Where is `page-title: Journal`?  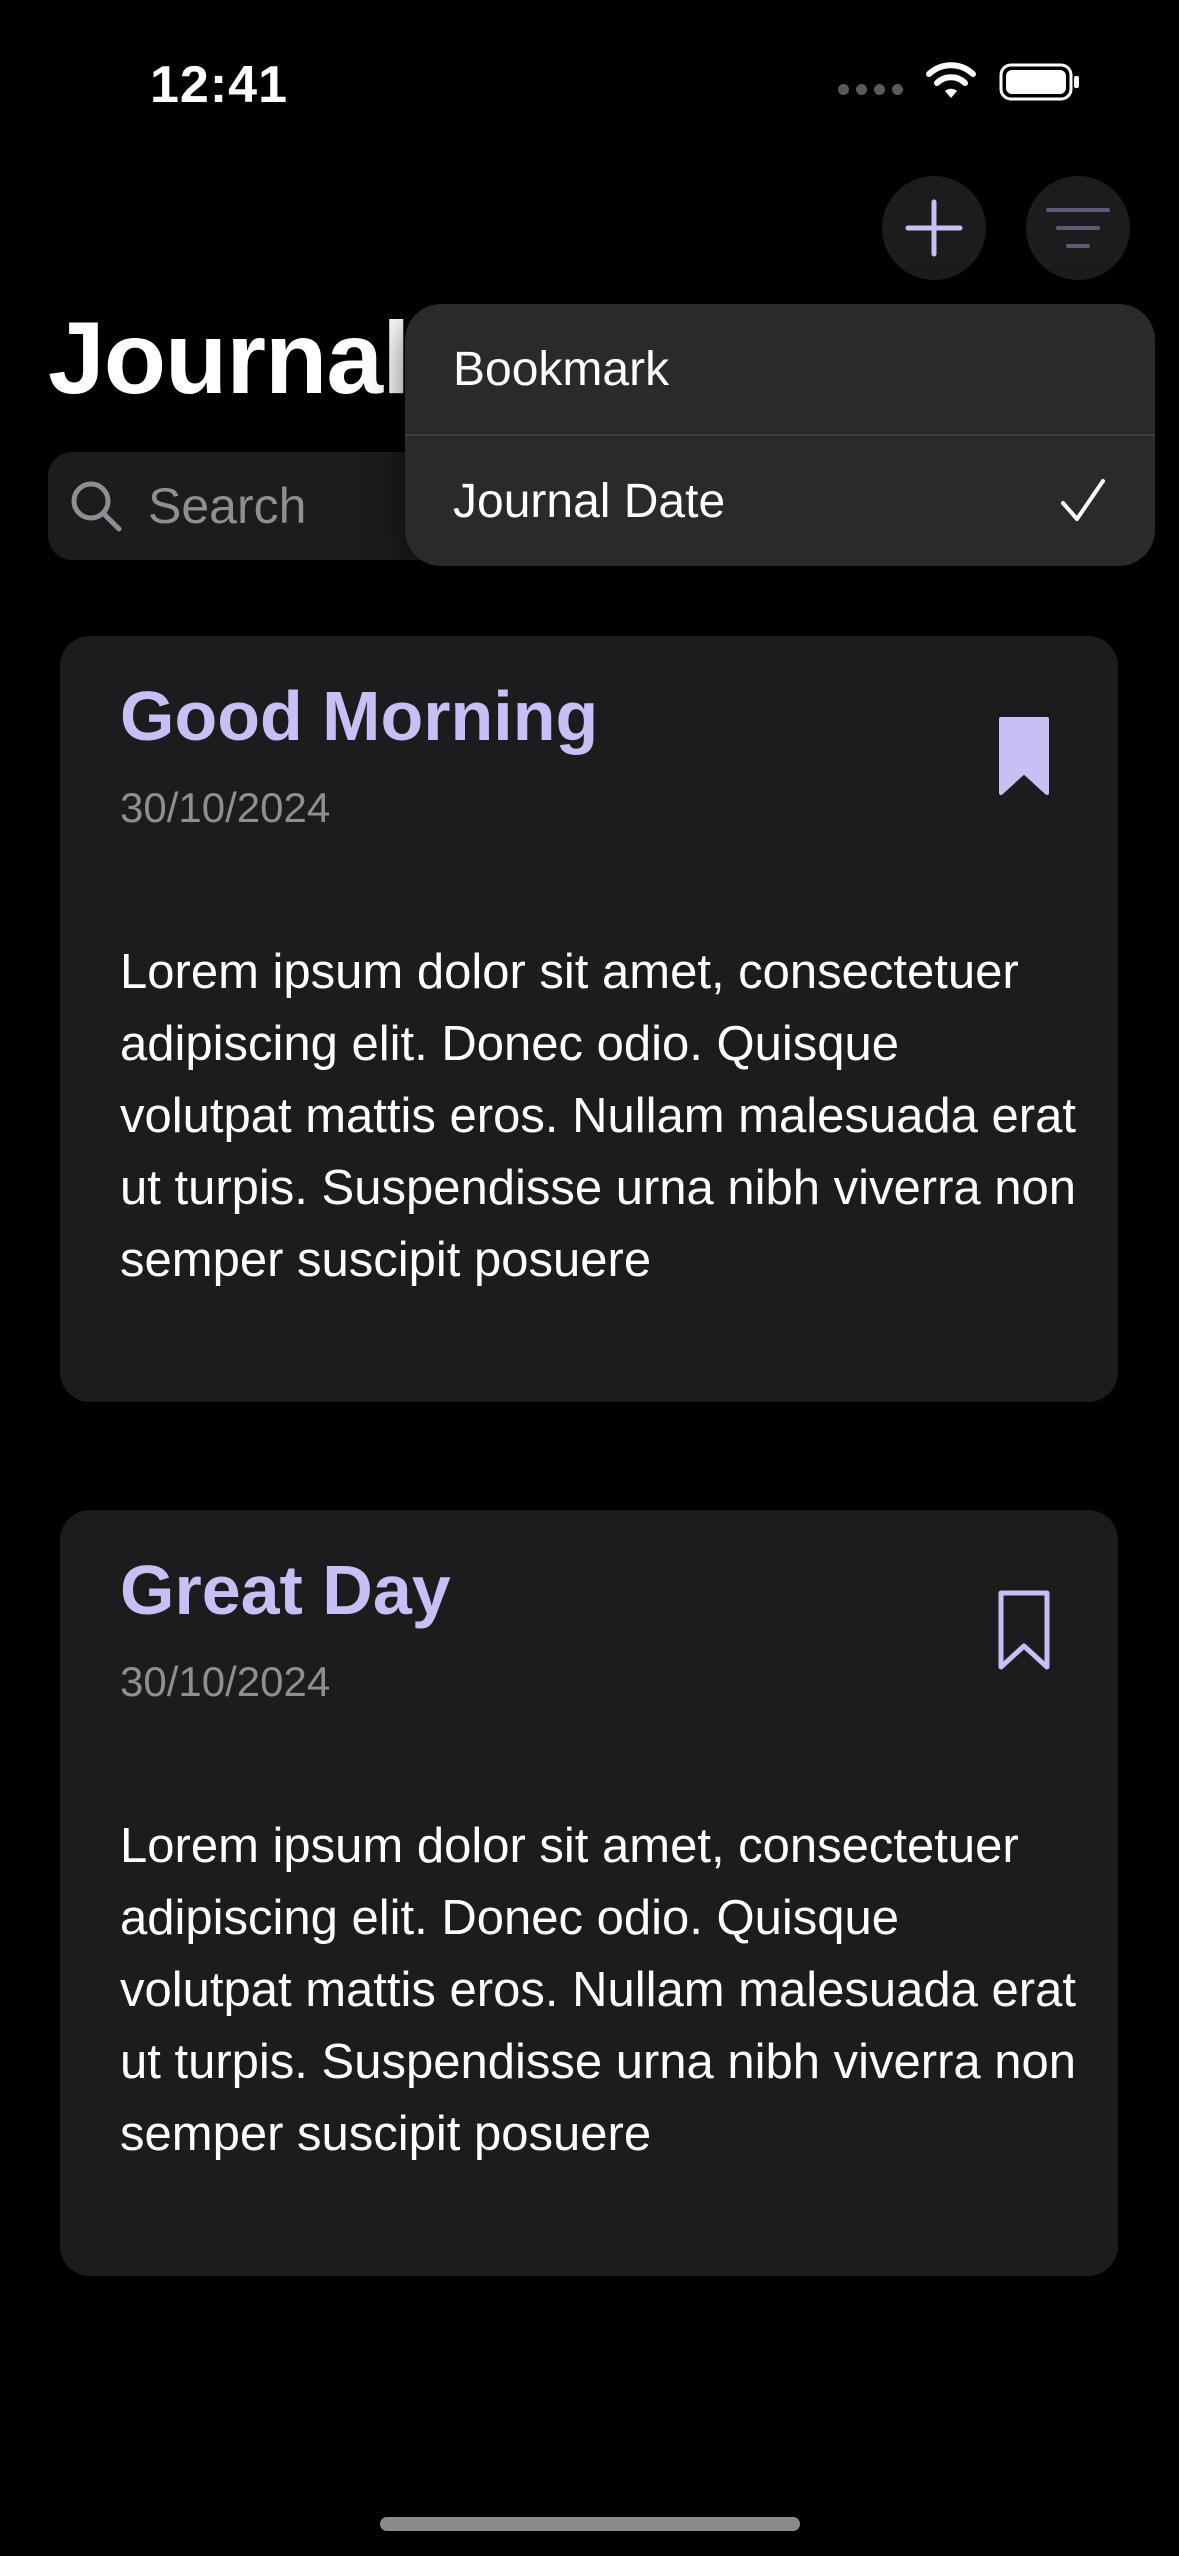
page-title: Journal is located at coordinates (229, 358).